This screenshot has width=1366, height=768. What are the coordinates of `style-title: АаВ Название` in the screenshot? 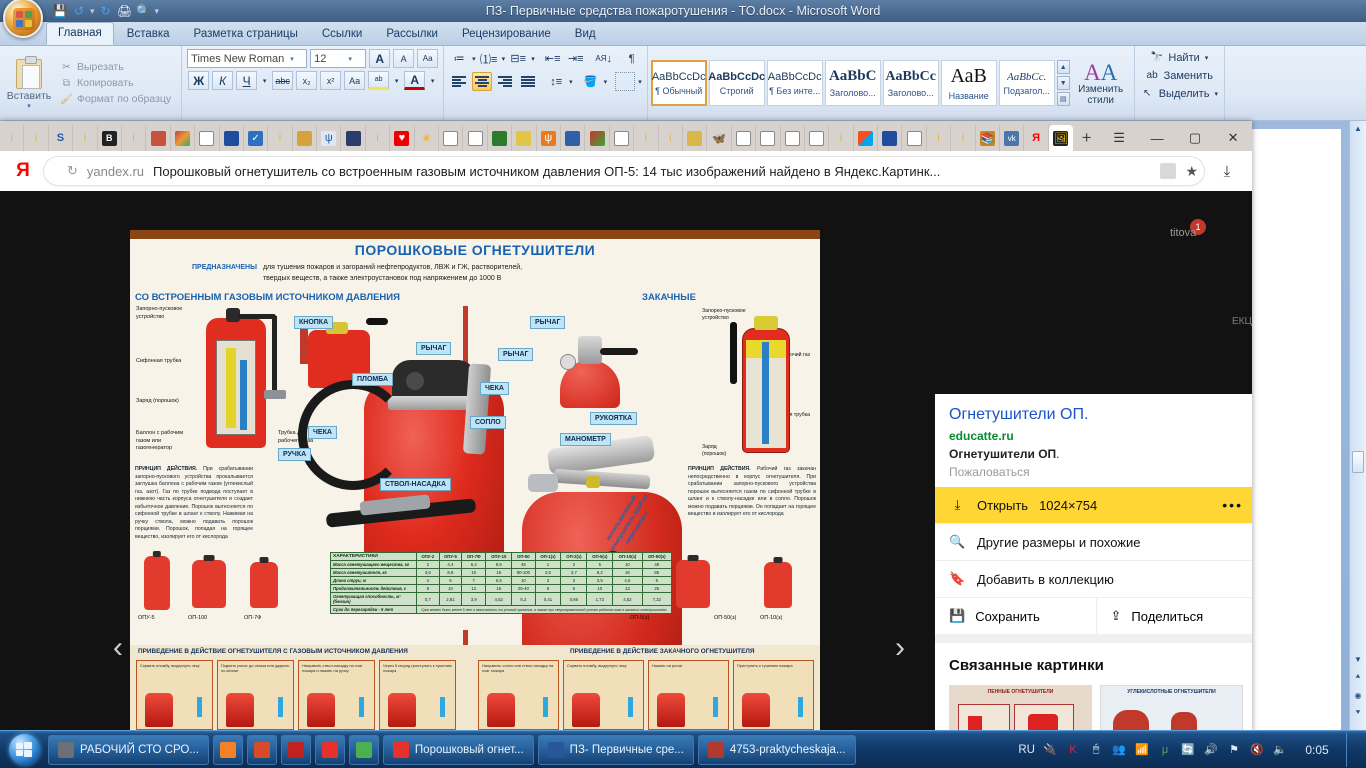 It's located at (968, 83).